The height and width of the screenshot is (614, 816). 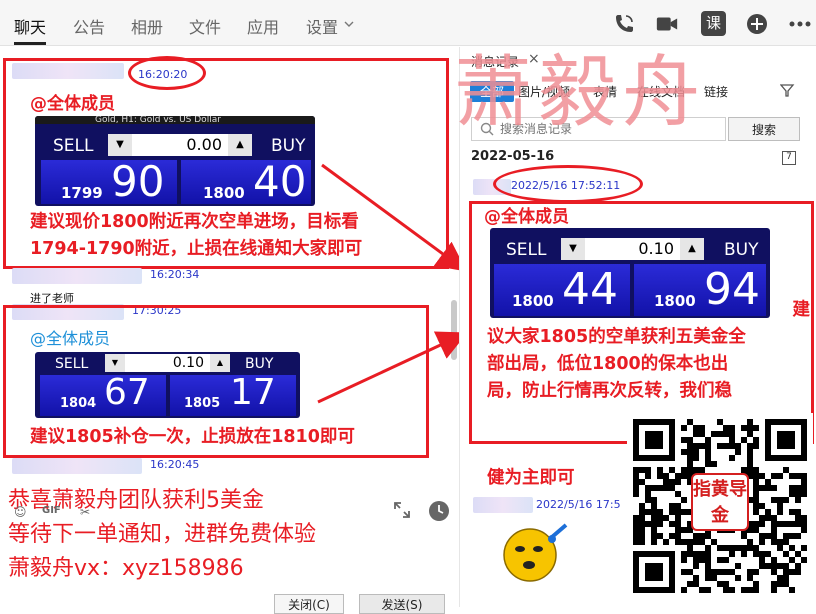 I want to click on message-line: 议大家1805的空单获利五美金全, so click(x=616, y=337).